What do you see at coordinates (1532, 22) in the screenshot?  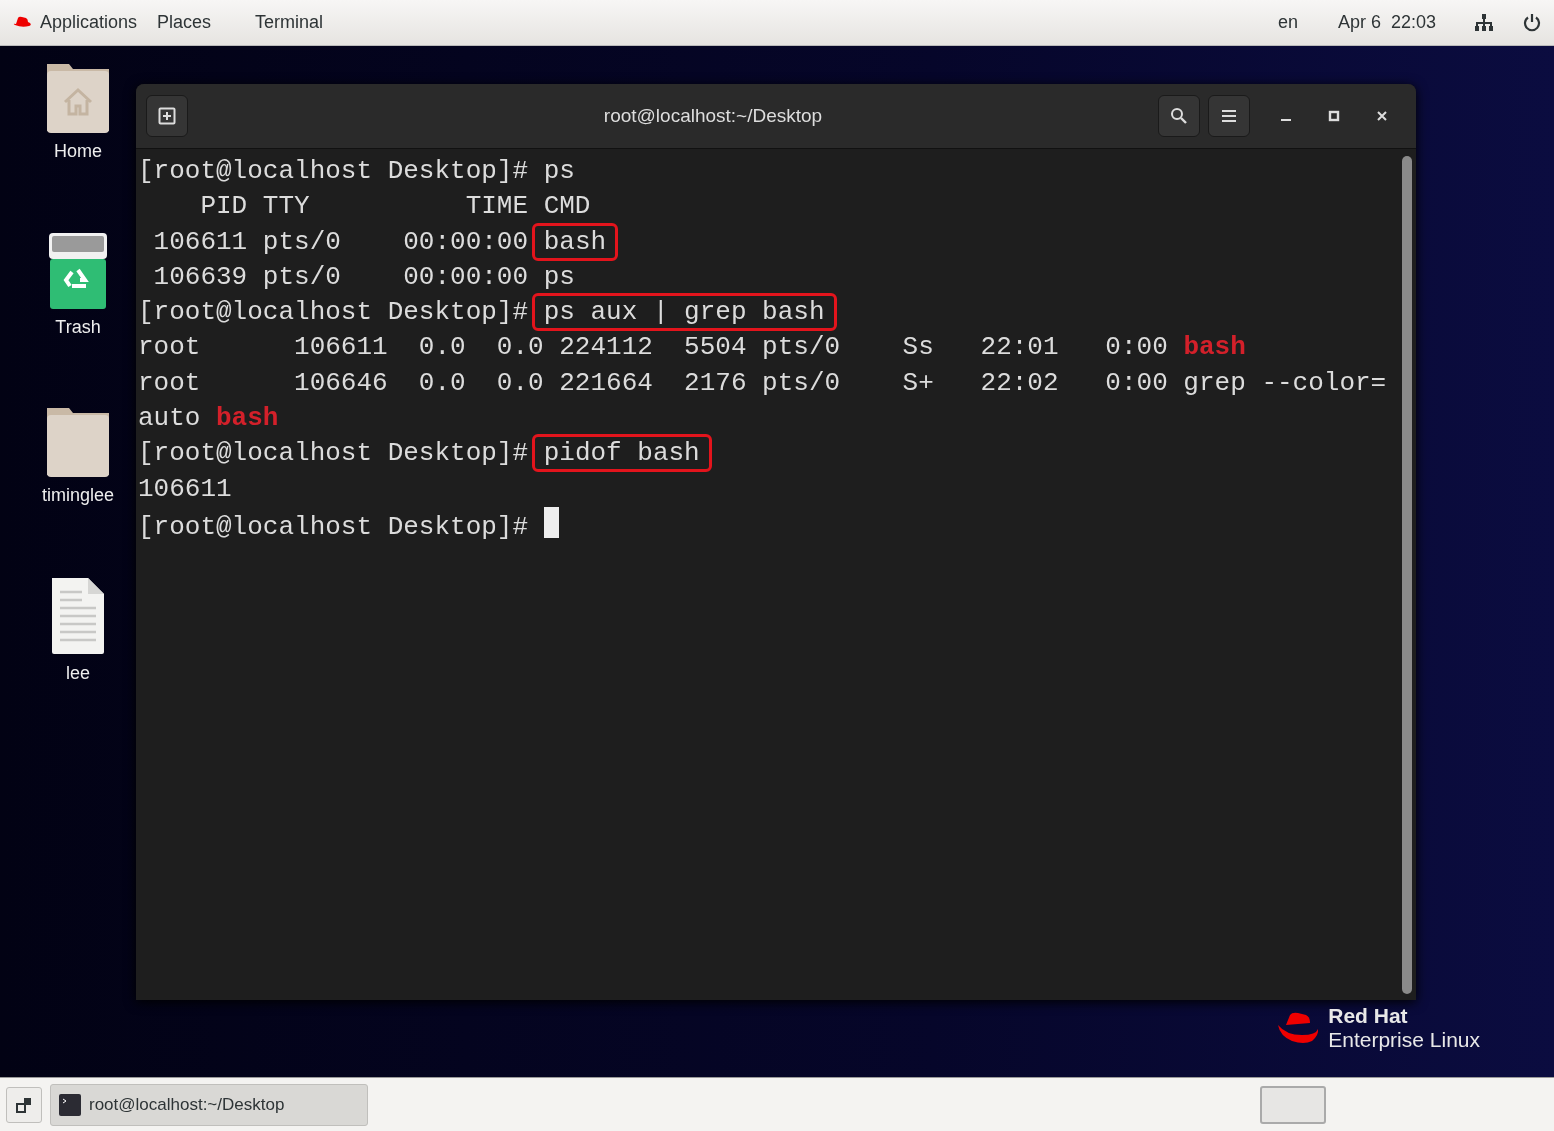 I see `power-icon` at bounding box center [1532, 22].